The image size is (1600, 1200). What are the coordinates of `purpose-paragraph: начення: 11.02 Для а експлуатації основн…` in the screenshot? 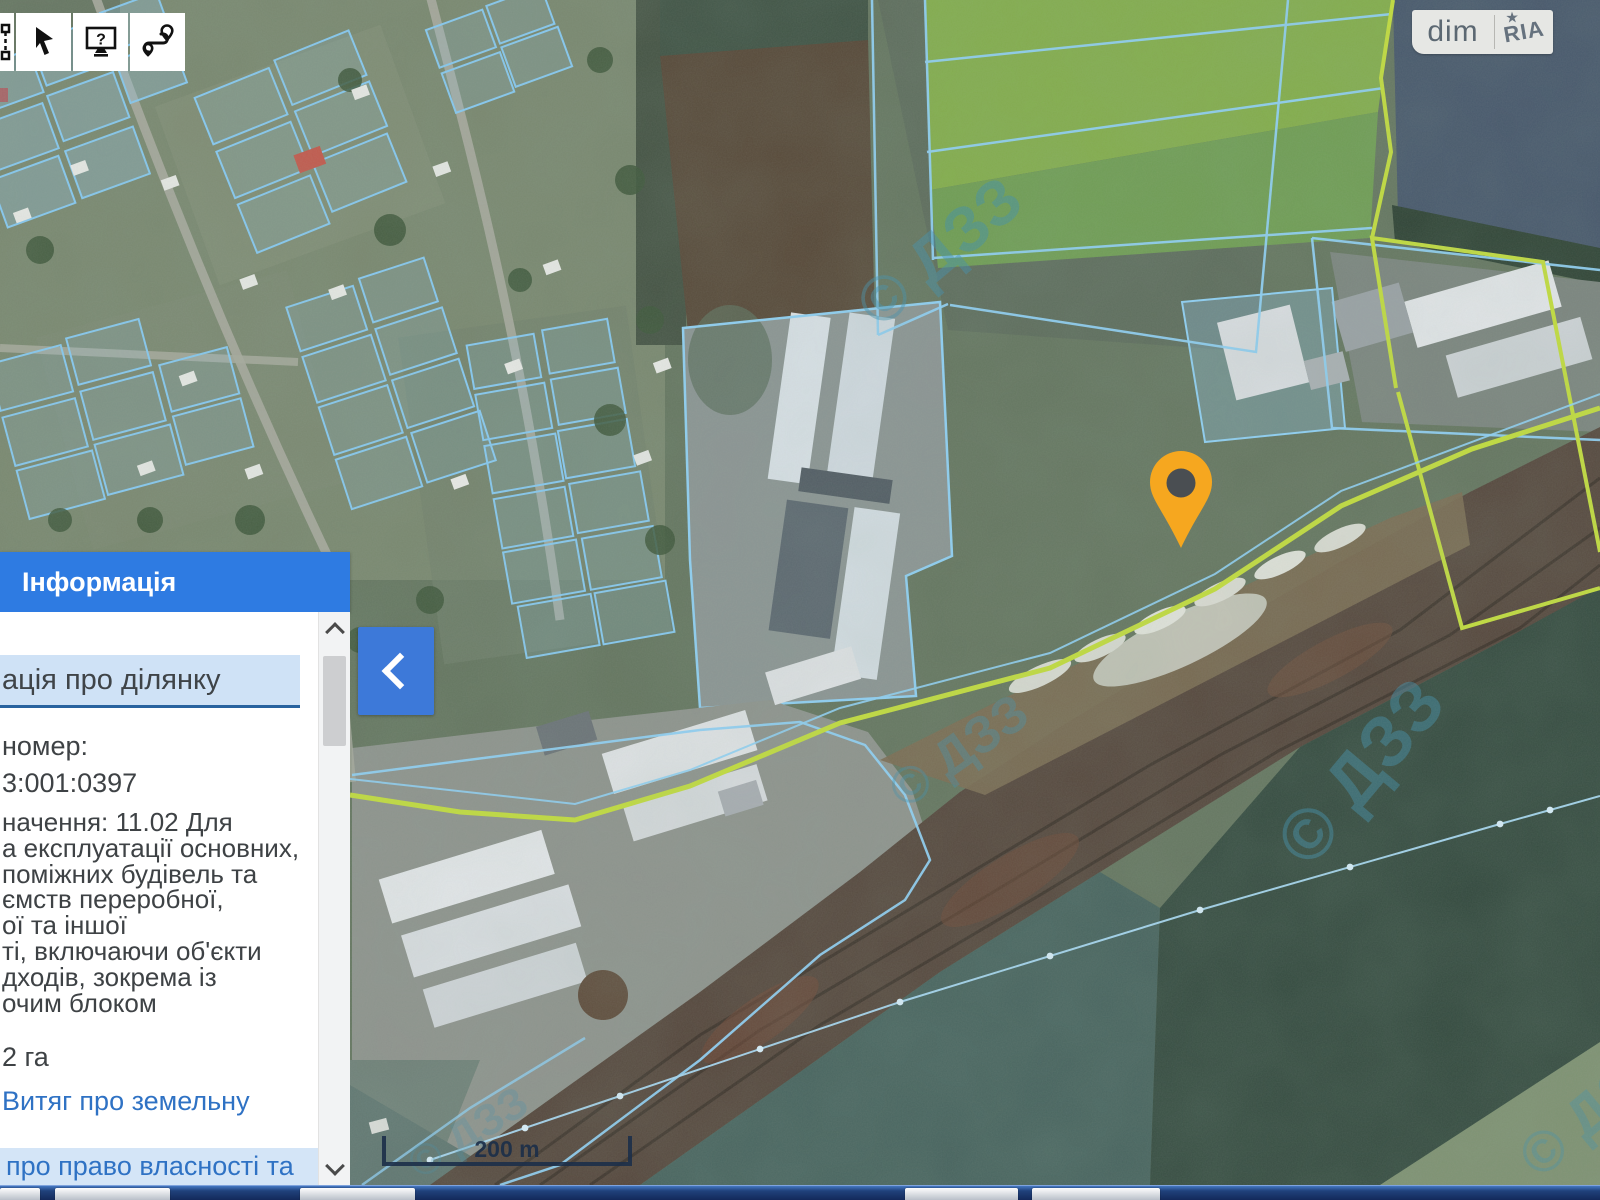 It's located at (151, 912).